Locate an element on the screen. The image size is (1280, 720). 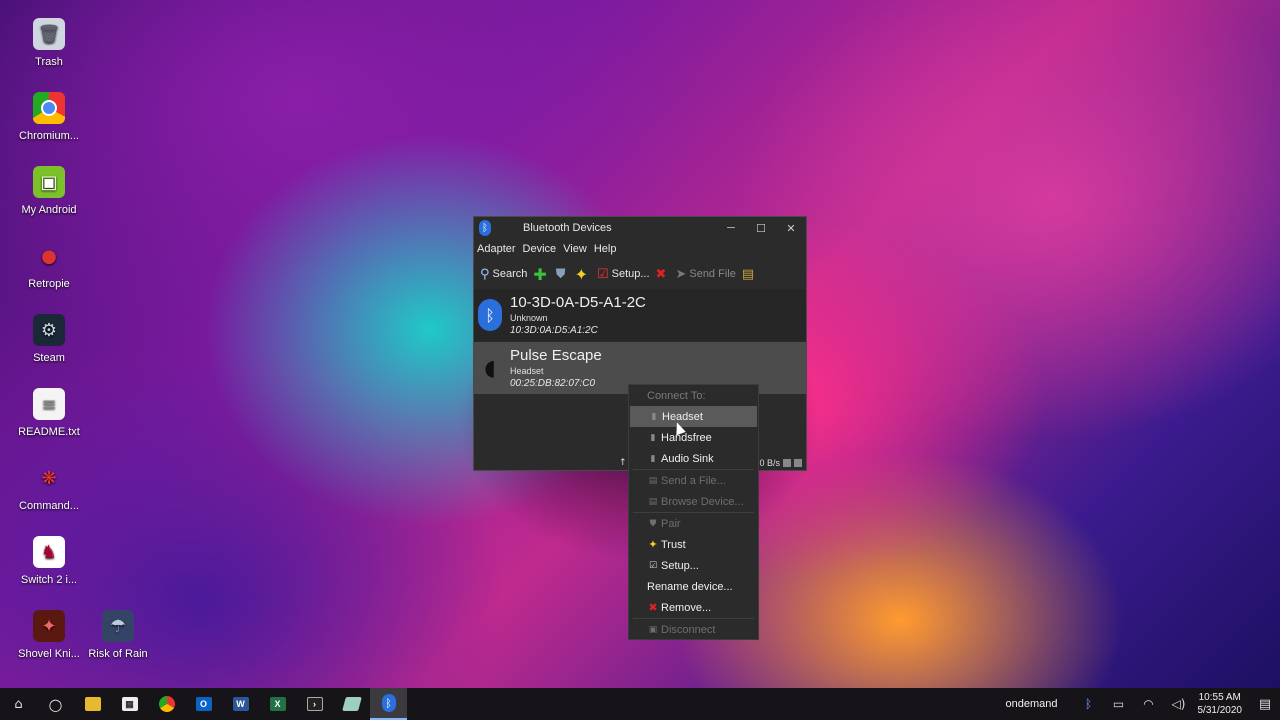
desktop-icon-my-android: ▣ My Android is located at coordinates (49, 191).